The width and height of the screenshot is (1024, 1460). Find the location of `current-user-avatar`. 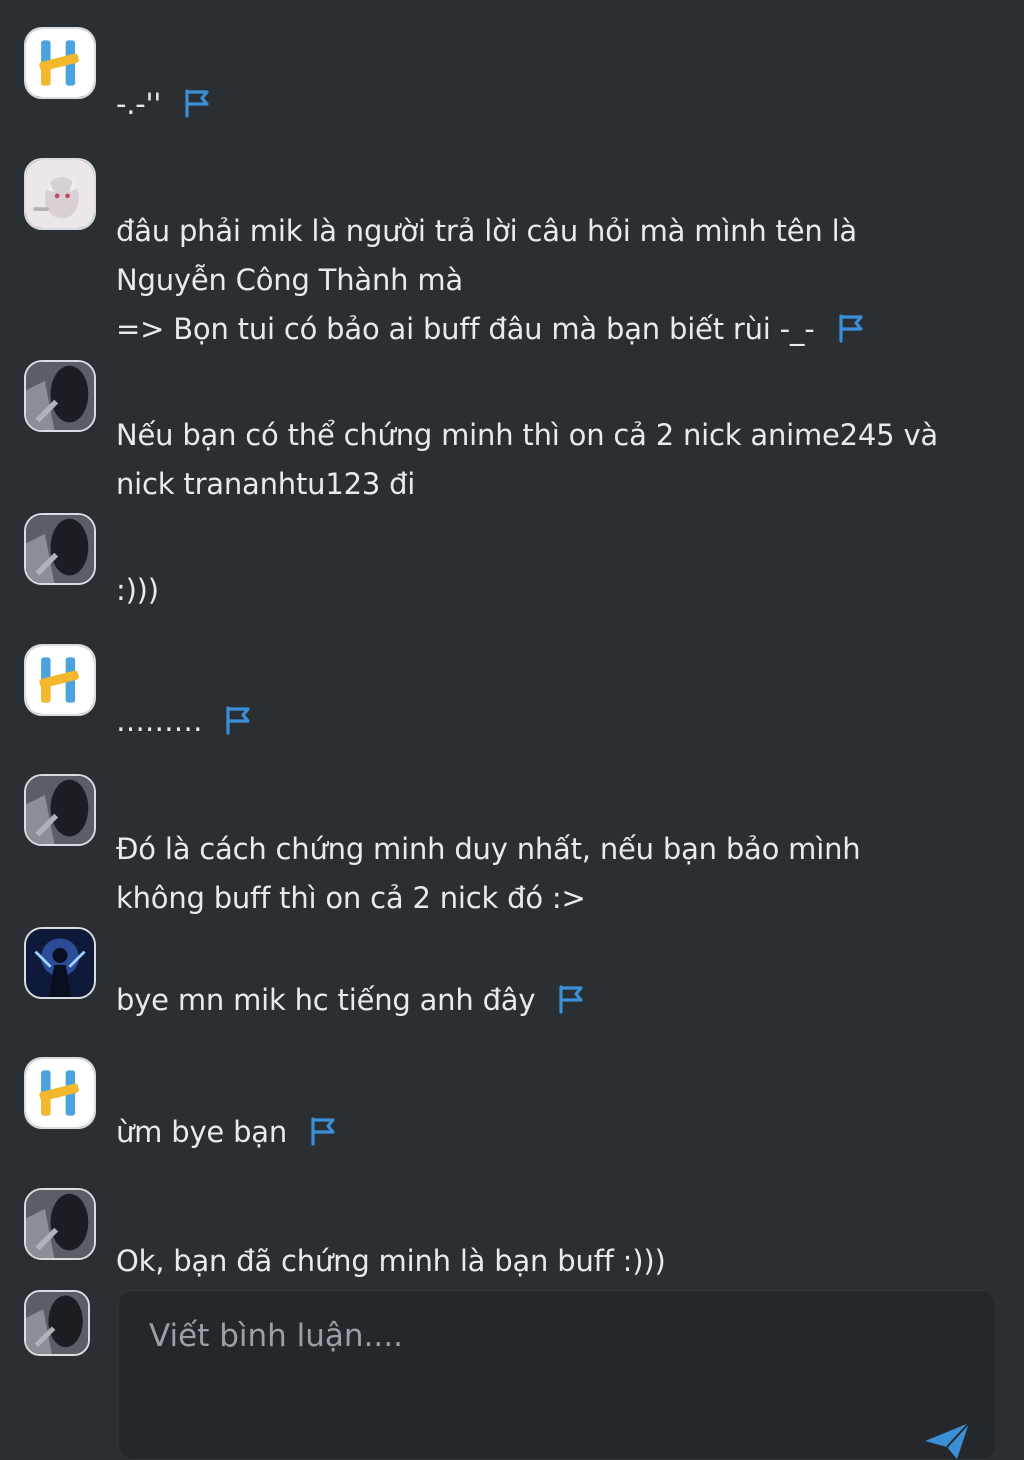

current-user-avatar is located at coordinates (57, 1323).